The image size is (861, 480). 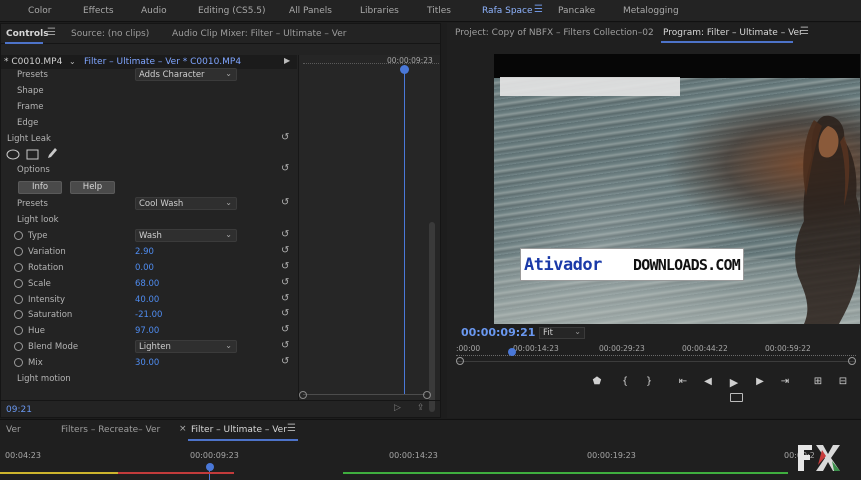 What do you see at coordinates (512, 352) in the screenshot?
I see `program-playhead` at bounding box center [512, 352].